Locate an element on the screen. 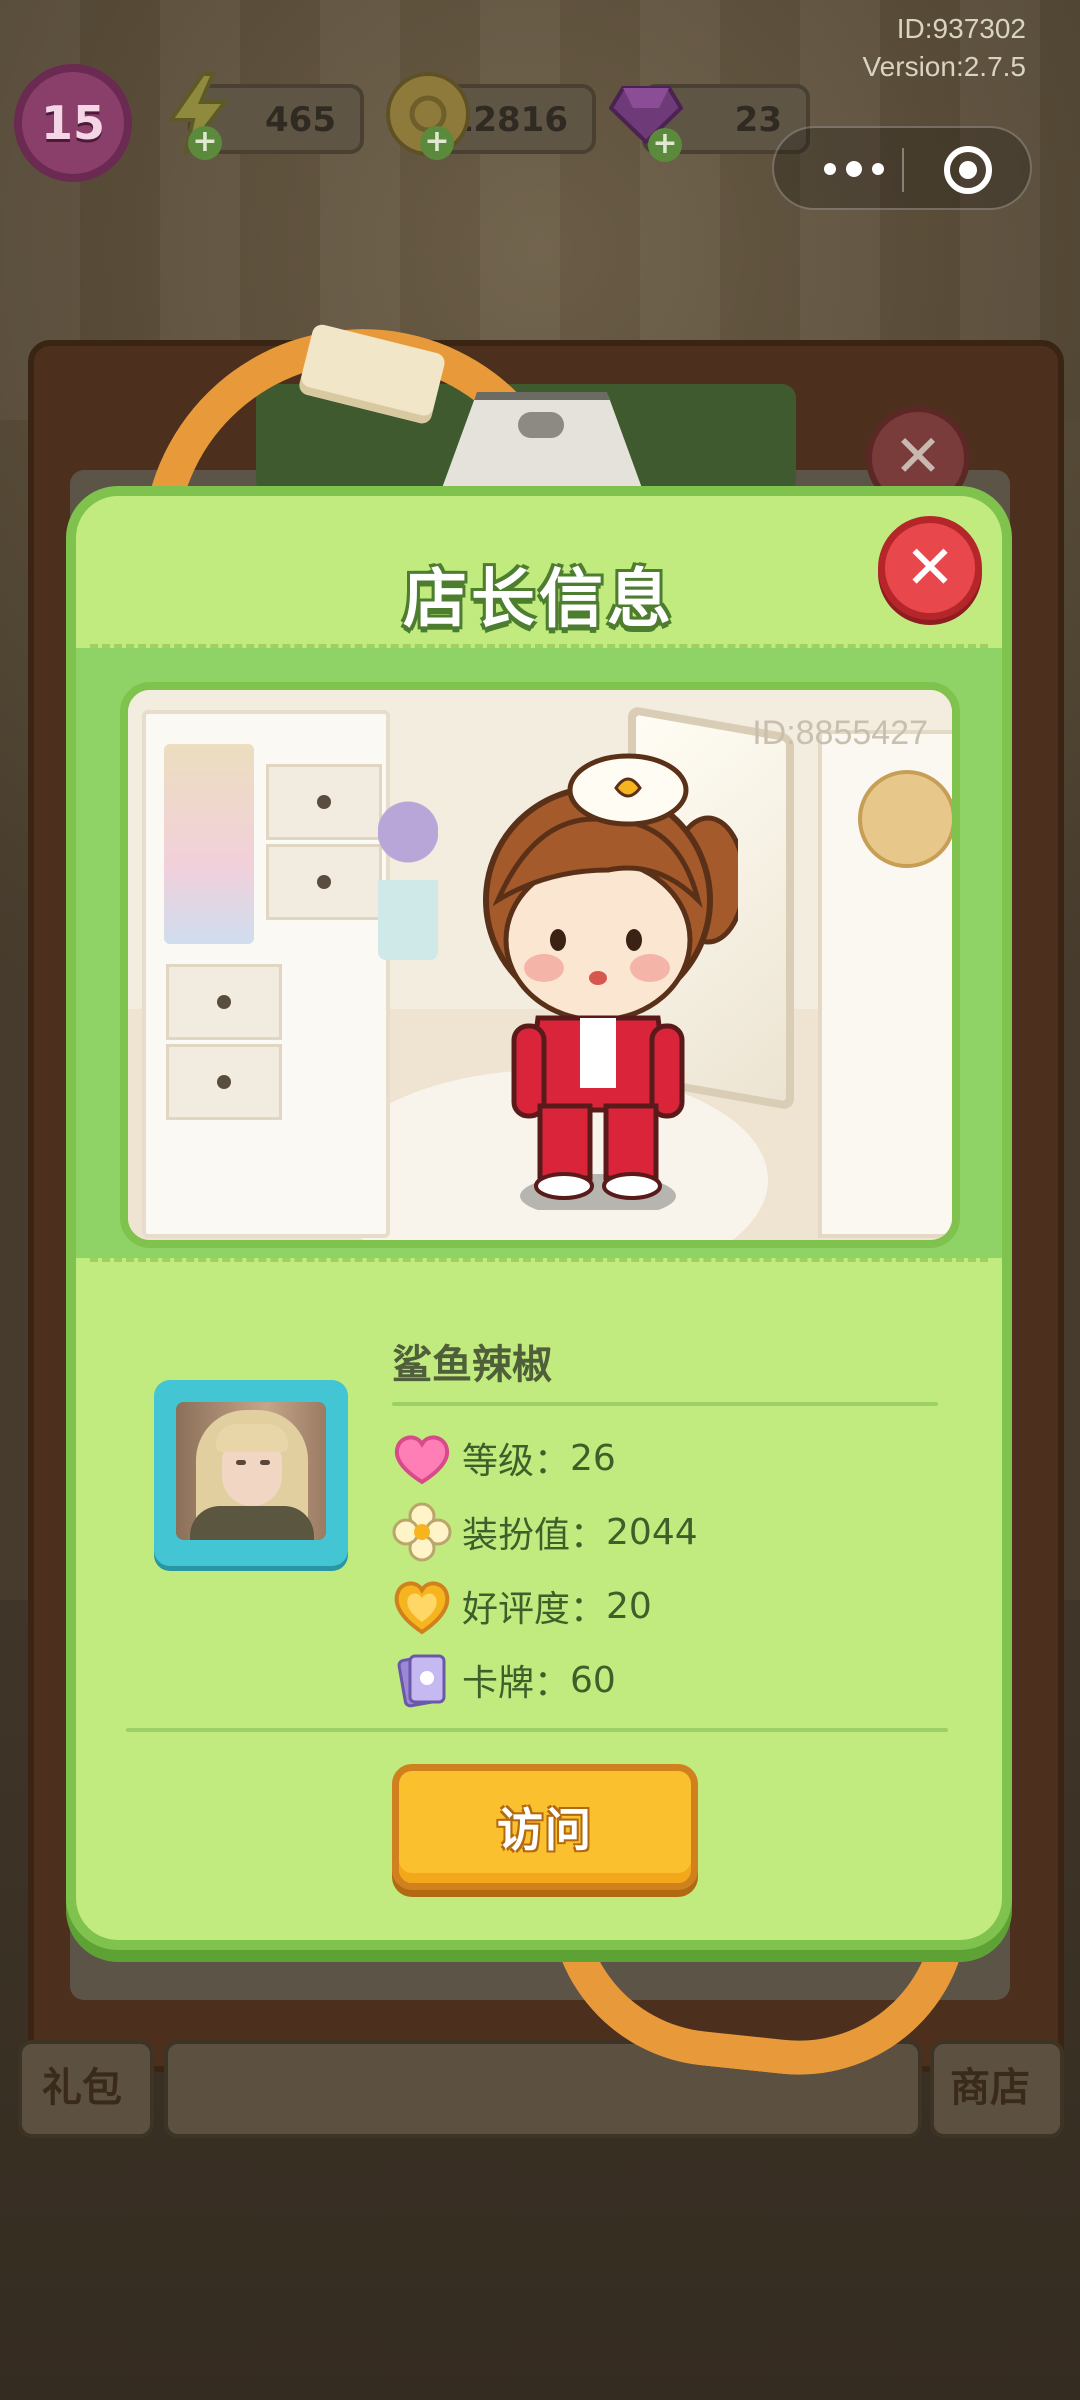 This screenshot has width=1080, height=2400. hanging-clothes is located at coordinates (209, 844).